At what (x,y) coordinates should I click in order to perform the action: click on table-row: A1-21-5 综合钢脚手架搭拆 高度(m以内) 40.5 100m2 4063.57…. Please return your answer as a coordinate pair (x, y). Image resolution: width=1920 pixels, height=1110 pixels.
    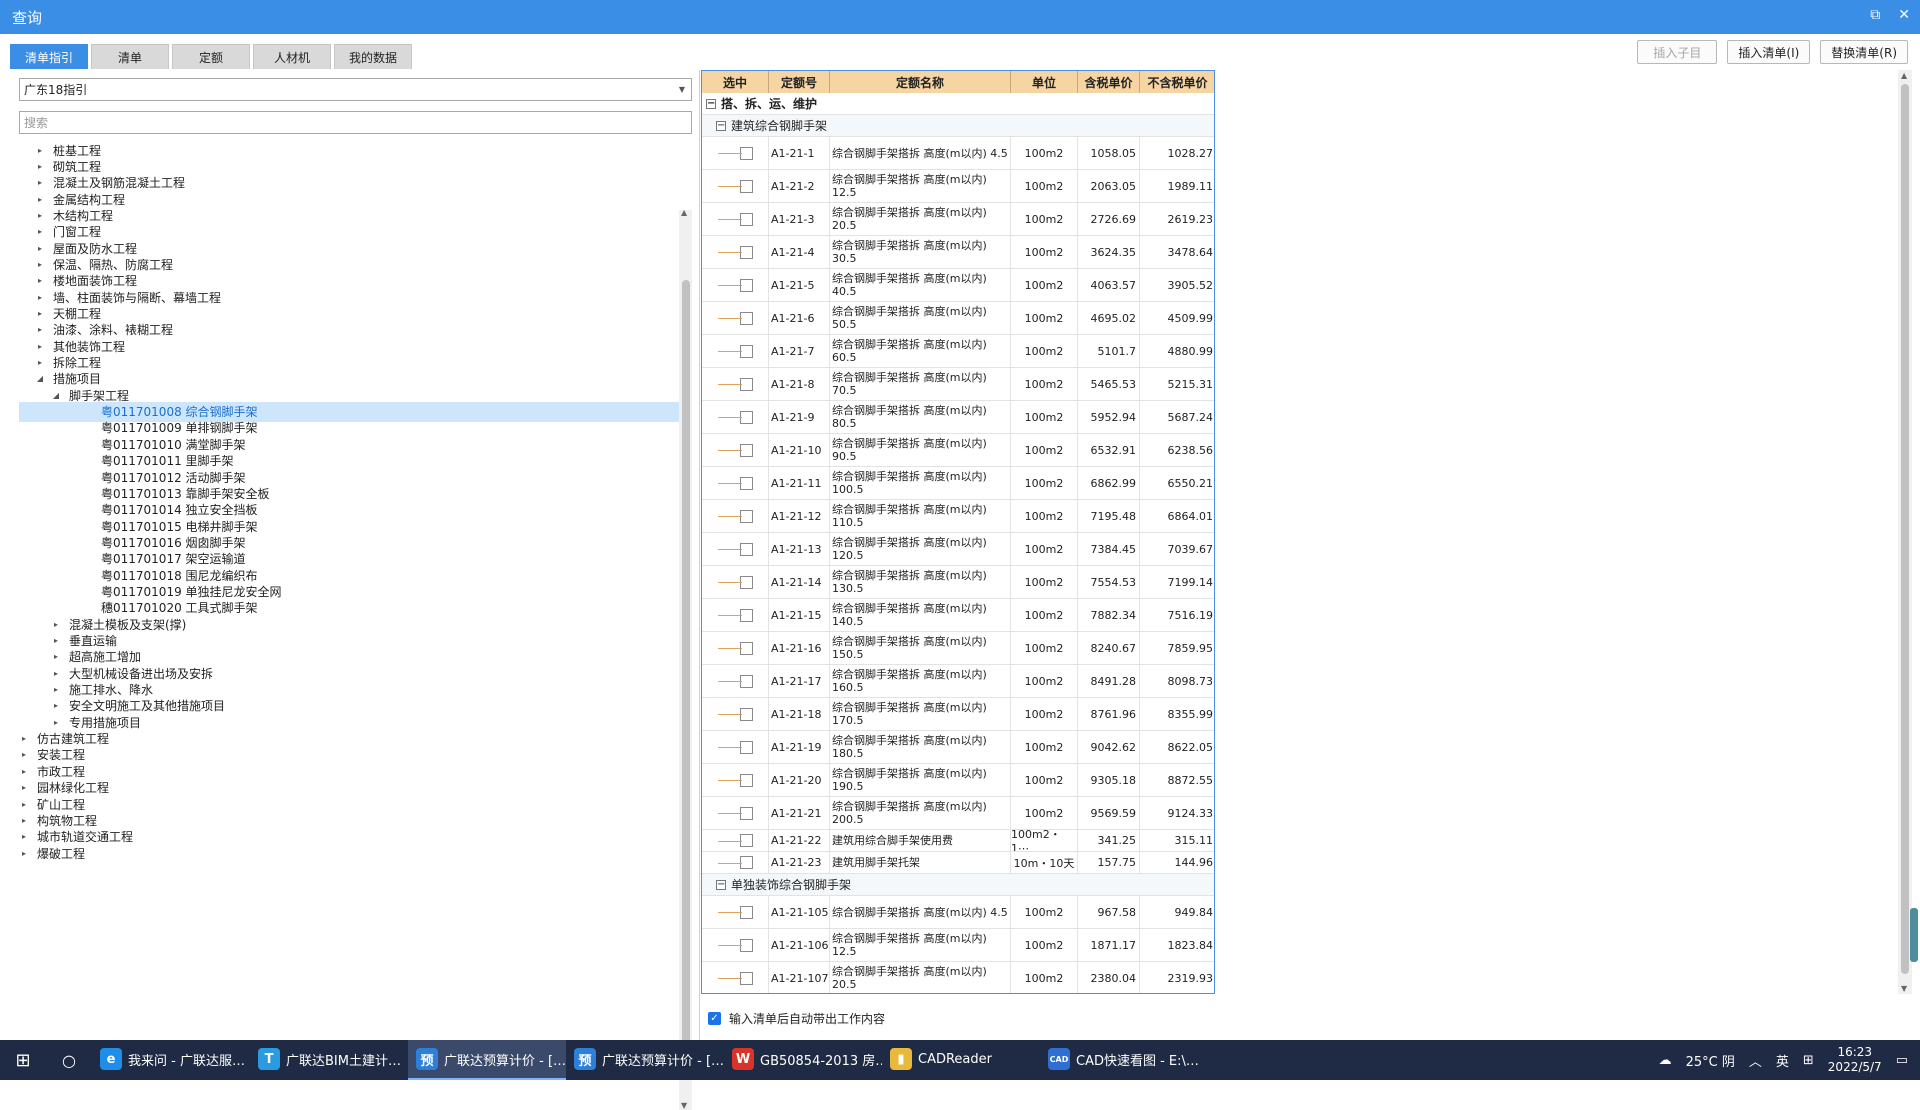
    Looking at the image, I should click on (958, 285).